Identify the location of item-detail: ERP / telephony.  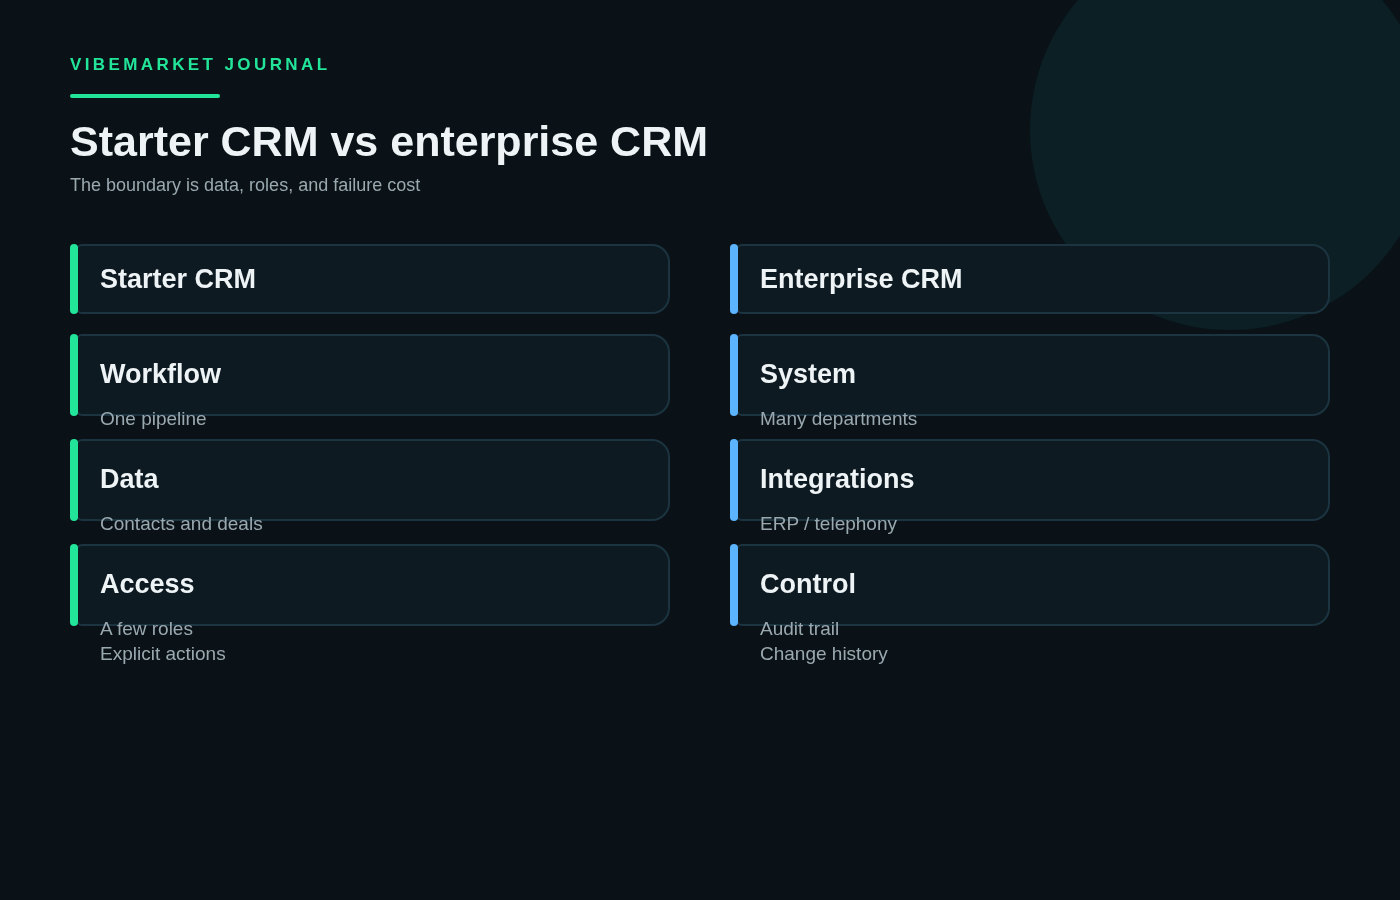
(828, 524).